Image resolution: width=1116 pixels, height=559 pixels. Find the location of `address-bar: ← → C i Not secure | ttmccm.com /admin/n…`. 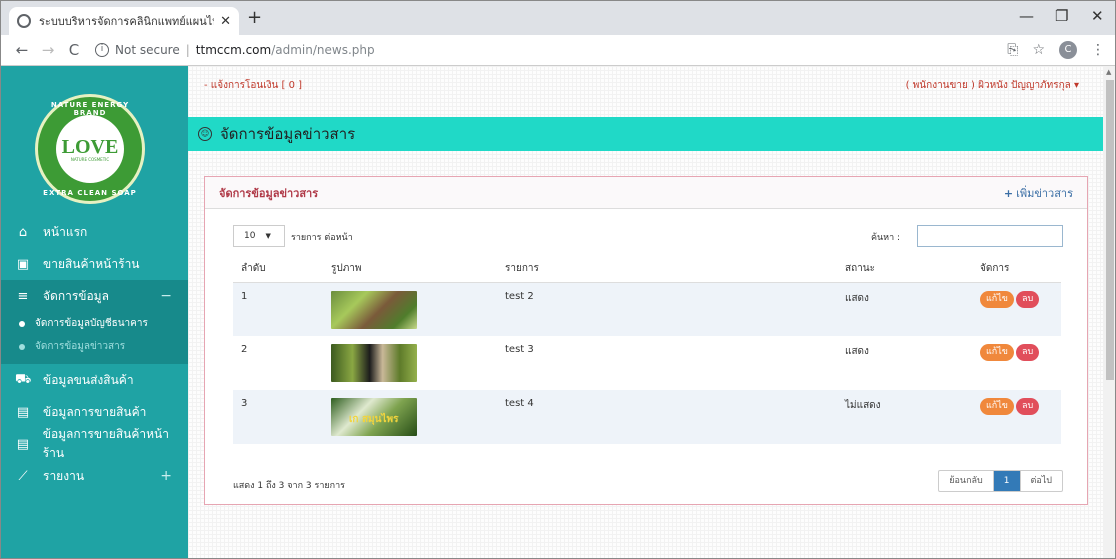

address-bar: ← → C i Not secure | ttmccm.com /admin/n… is located at coordinates (558, 50).